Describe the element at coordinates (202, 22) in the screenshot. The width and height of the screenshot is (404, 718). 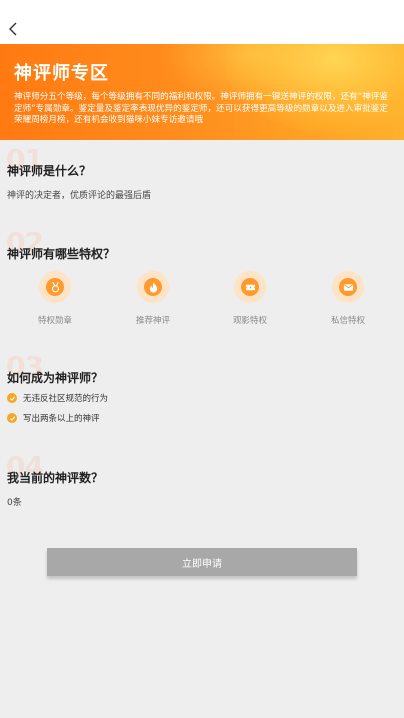
I see `top-bar` at that location.